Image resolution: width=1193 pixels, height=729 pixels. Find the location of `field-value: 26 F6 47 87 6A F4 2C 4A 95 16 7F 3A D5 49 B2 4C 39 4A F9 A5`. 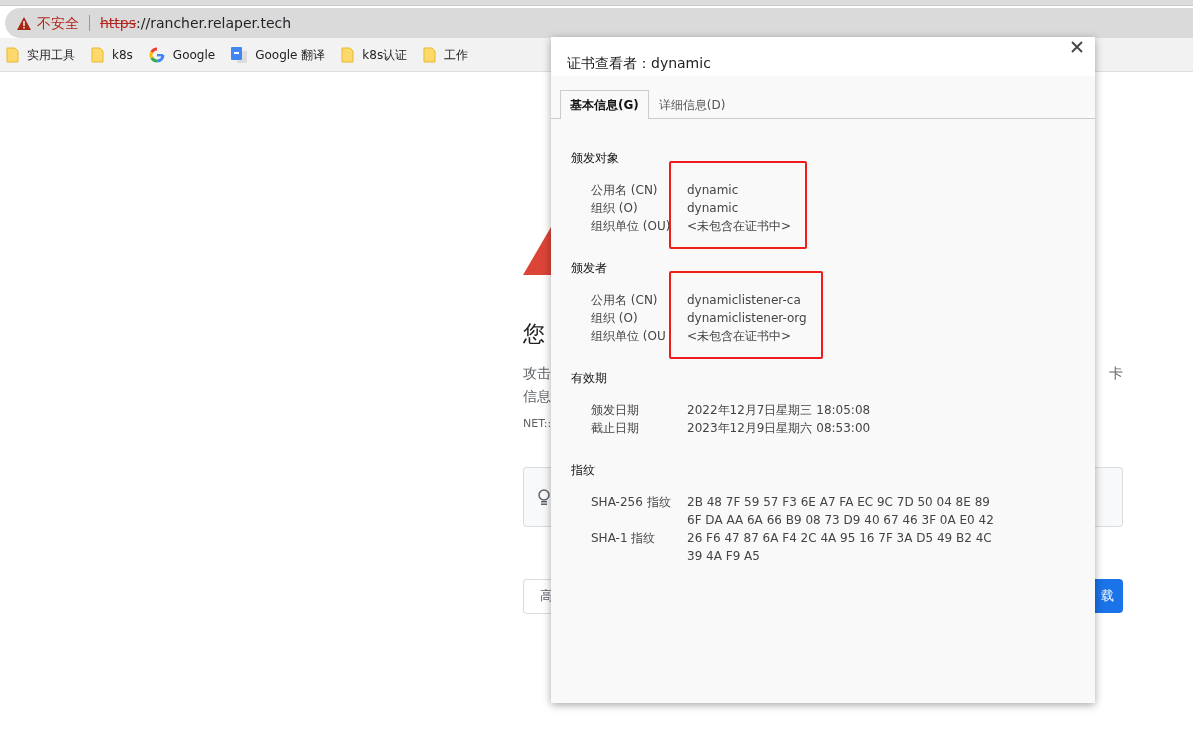

field-value: 26 F6 47 87 6A F4 2C 4A 95 16 7F 3A D5 49 B2 4C 39 4A F9 A5 is located at coordinates (840, 547).